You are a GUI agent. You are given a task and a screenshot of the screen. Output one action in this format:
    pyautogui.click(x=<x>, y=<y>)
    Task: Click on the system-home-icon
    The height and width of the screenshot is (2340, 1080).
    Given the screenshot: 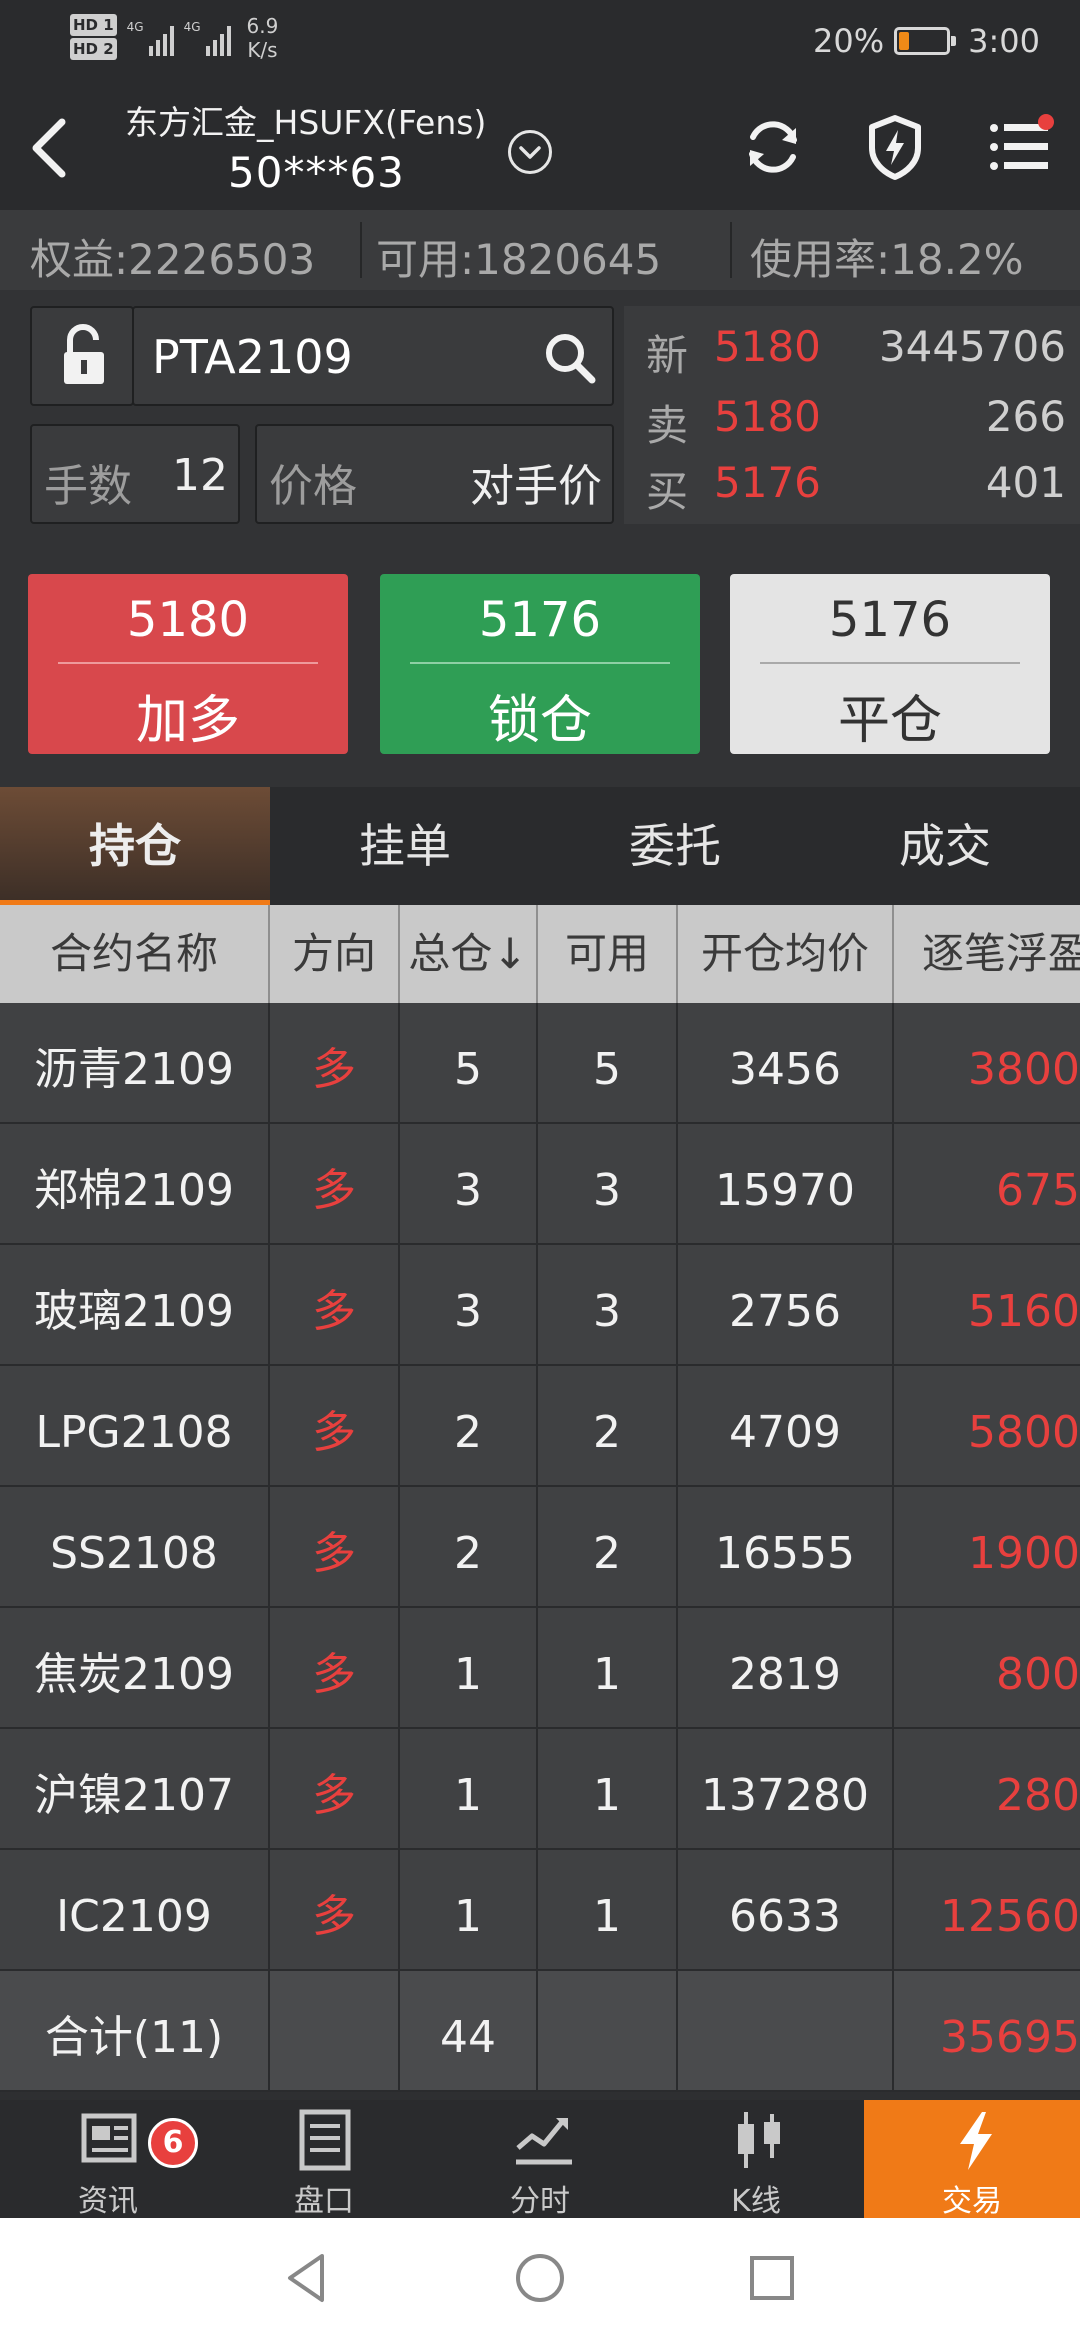 What is the action you would take?
    pyautogui.click(x=540, y=2278)
    